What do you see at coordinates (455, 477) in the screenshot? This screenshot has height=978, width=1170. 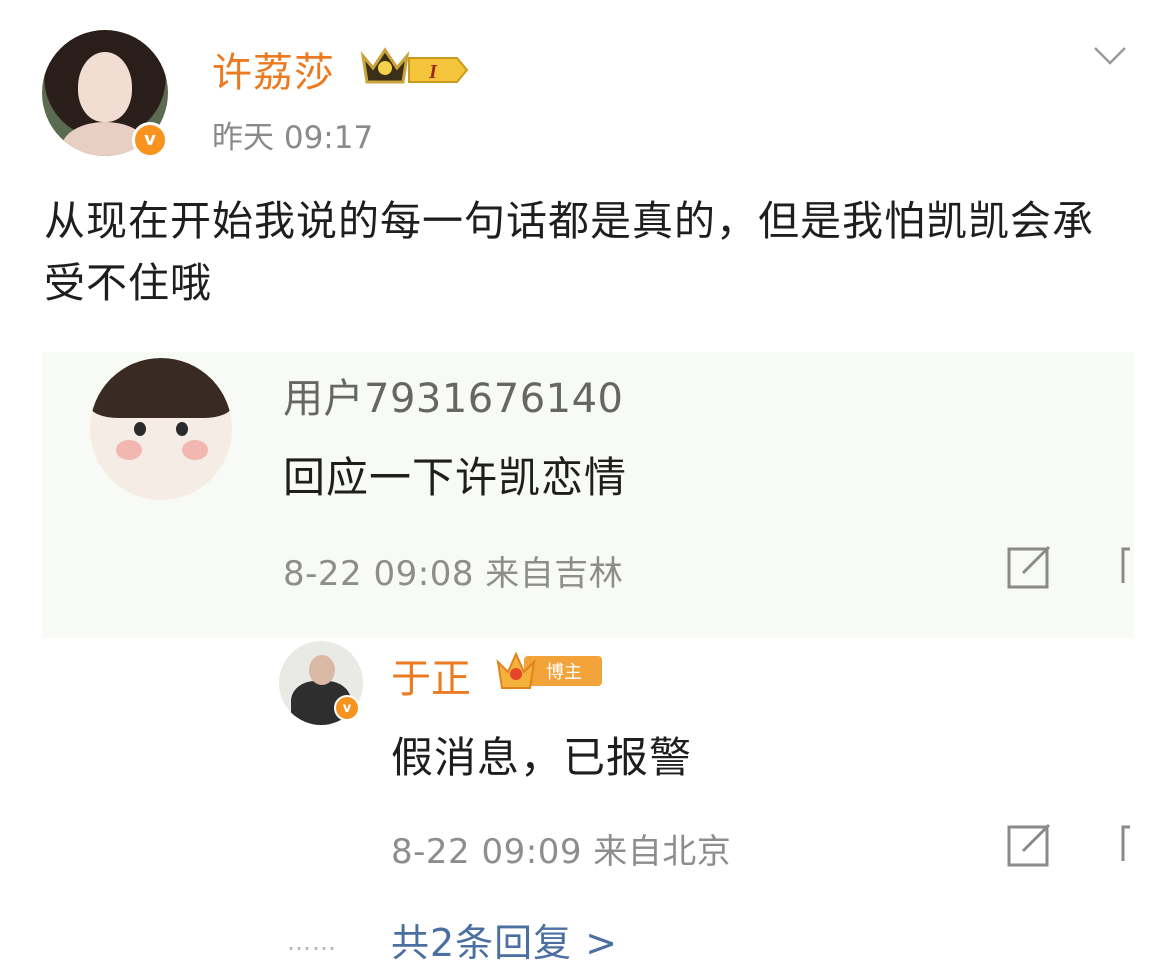 I see `comment-text: 回应一下许凯恋情` at bounding box center [455, 477].